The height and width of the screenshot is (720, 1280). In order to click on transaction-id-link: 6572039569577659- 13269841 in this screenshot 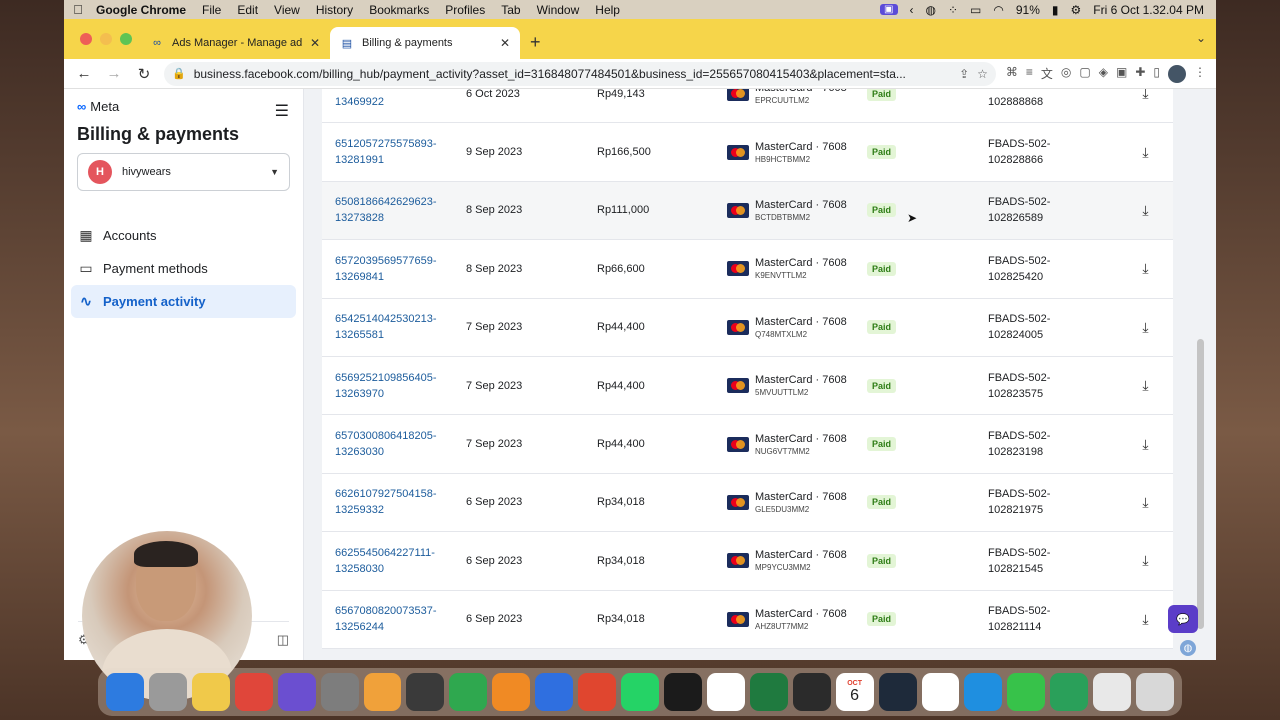, I will do `click(394, 269)`.